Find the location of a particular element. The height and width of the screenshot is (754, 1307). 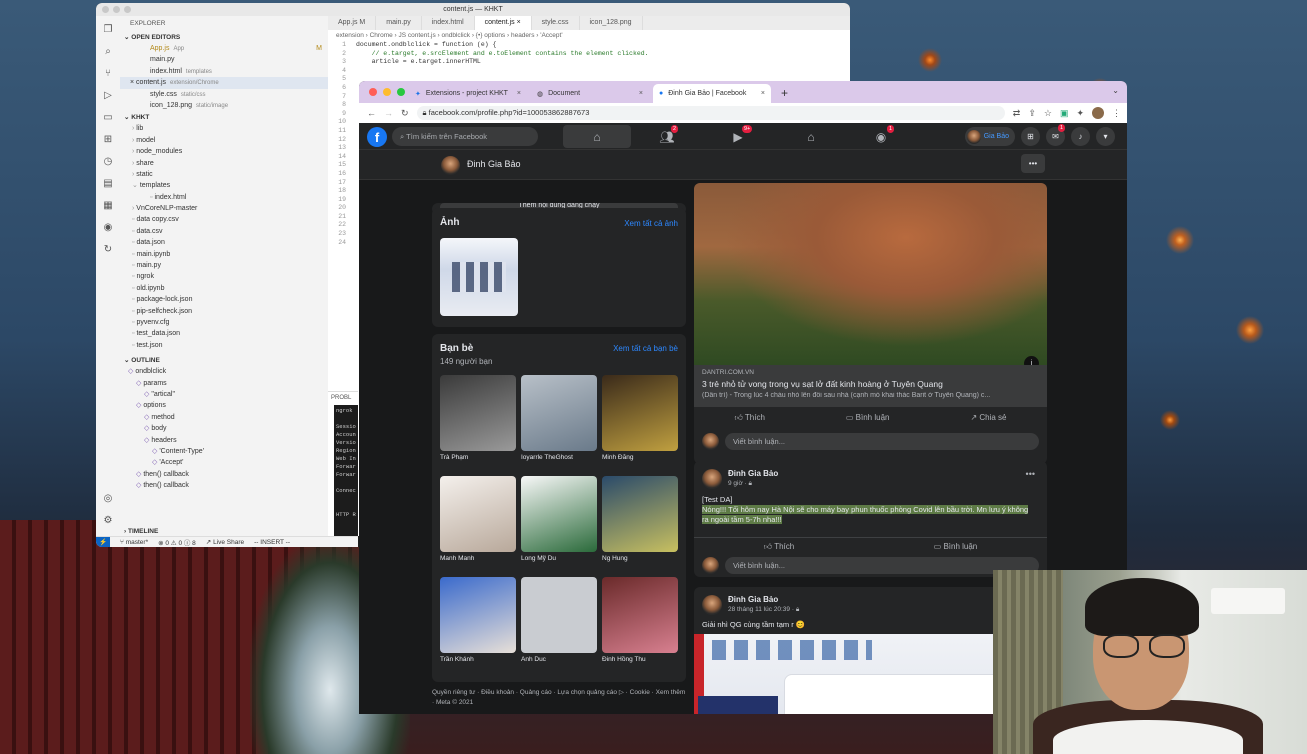

file-tree-item: › lib is located at coordinates (224, 128).